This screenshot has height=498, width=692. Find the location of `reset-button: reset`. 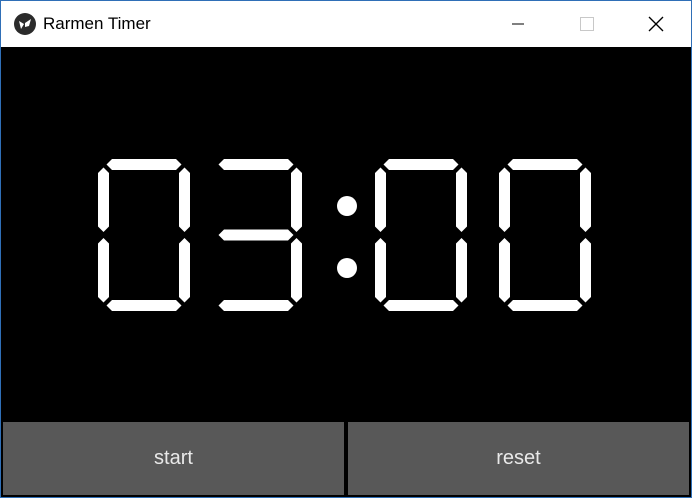

reset-button: reset is located at coordinates (518, 458).